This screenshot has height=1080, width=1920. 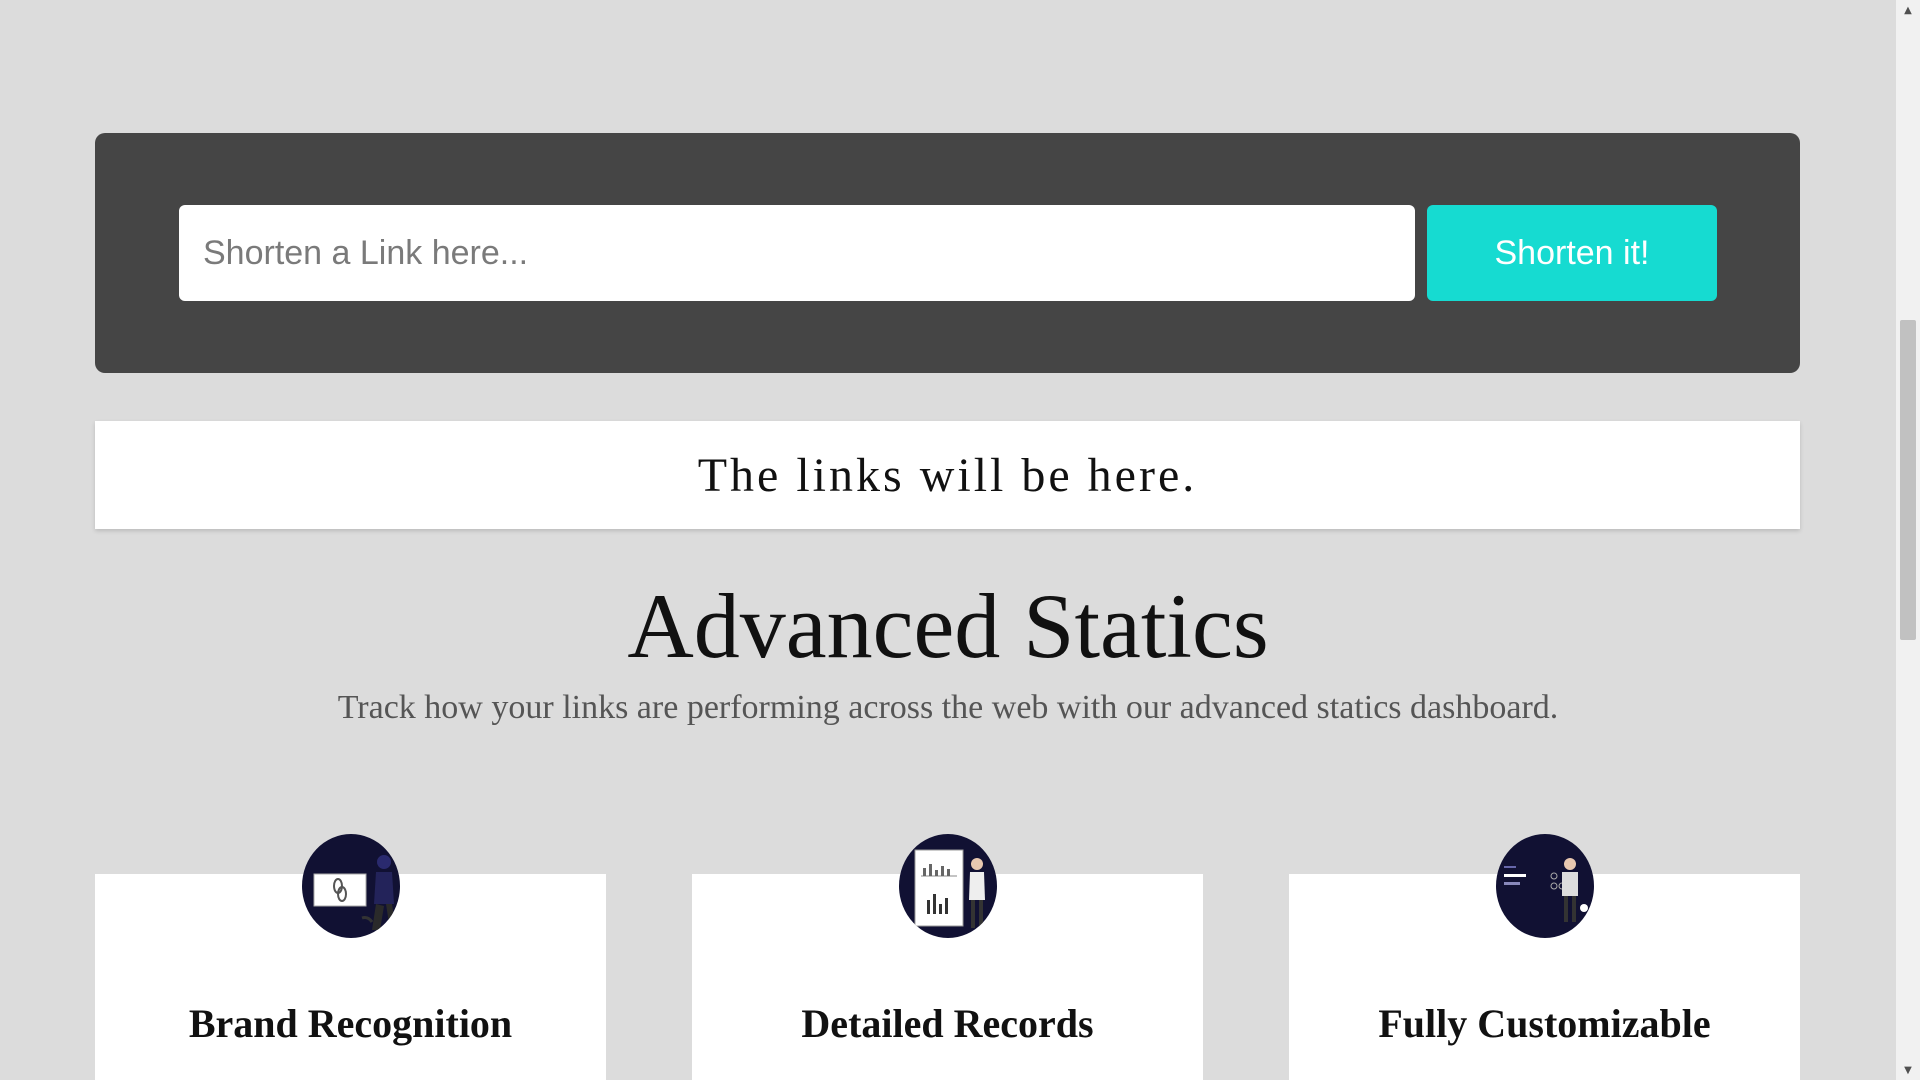 What do you see at coordinates (1545, 886) in the screenshot?
I see `customize-illustration-icon` at bounding box center [1545, 886].